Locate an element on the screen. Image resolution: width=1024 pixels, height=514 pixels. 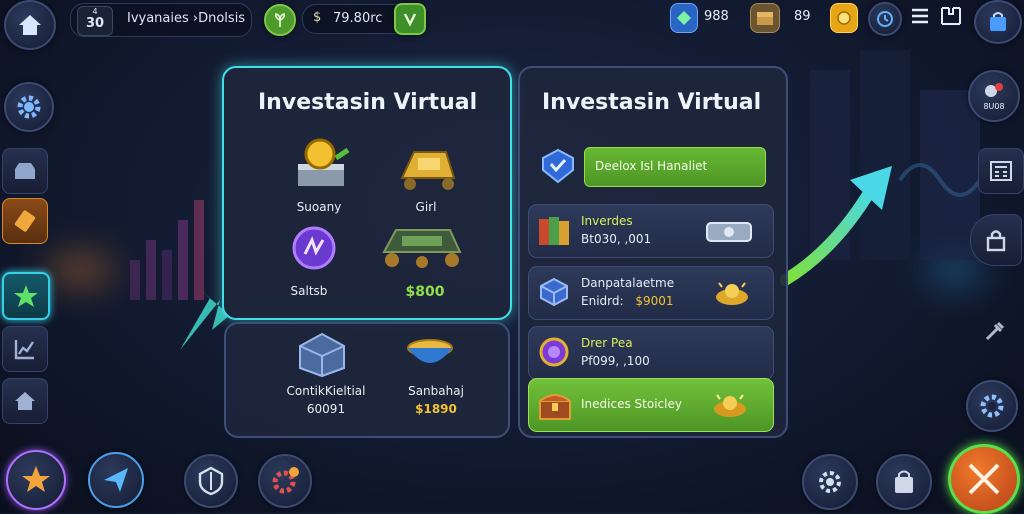
settings-gear-button is located at coordinates (29, 107).